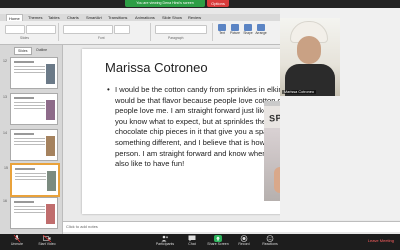 Image resolution: width=400 pixels, height=250 pixels. I want to click on ribbon-group-paragraph: Paragraph, so click(182, 32).